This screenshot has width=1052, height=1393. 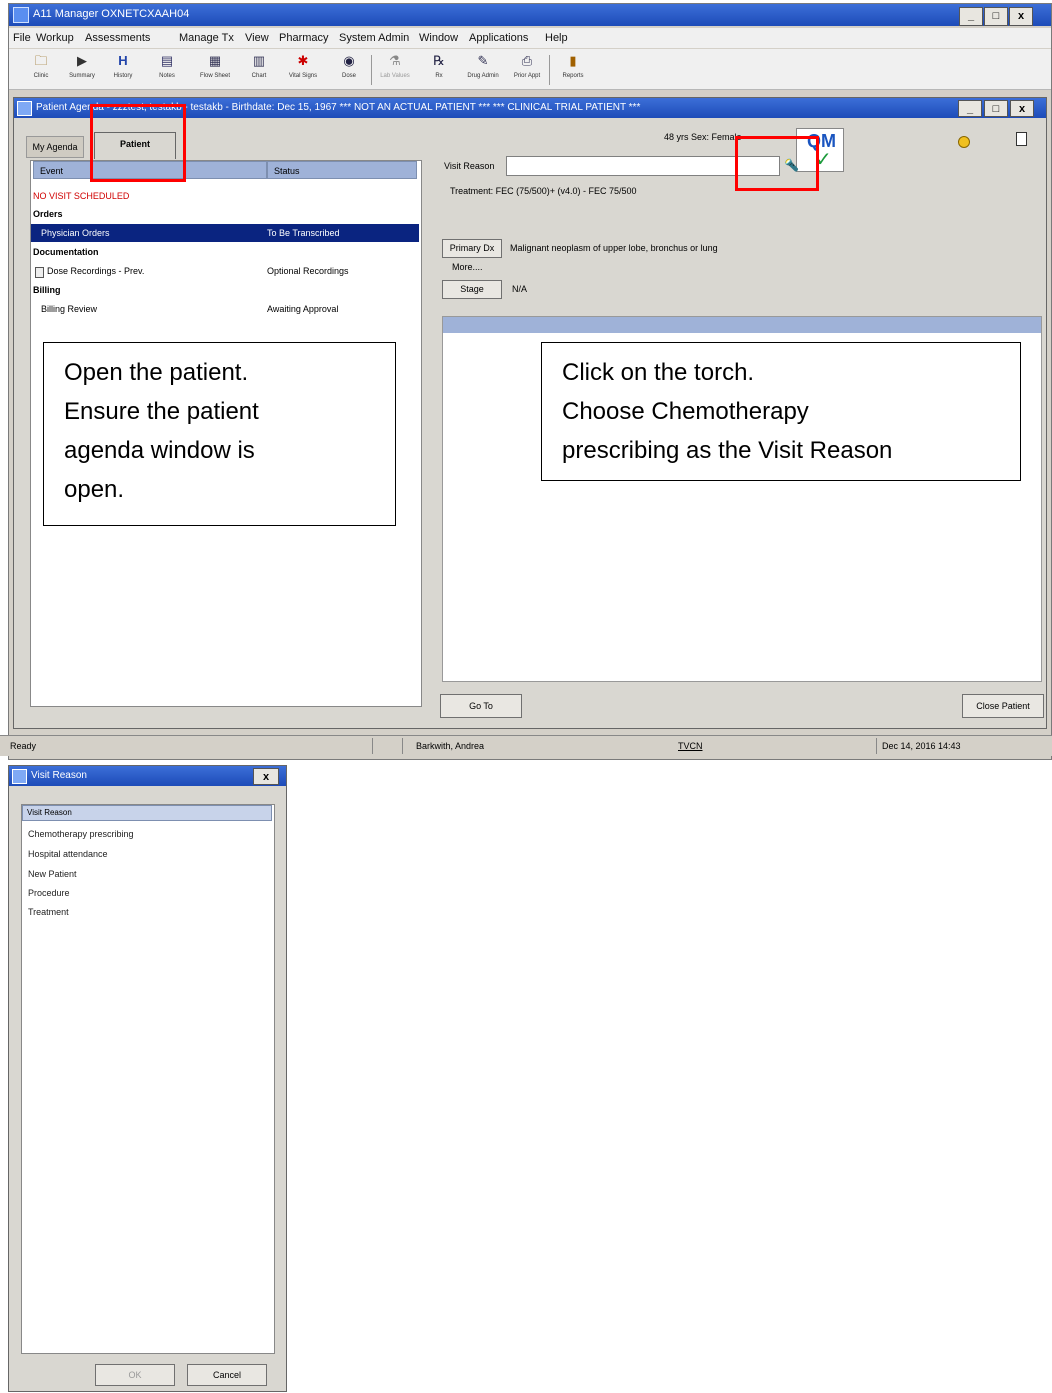 I want to click on status-location: TVCN, so click(x=690, y=746).